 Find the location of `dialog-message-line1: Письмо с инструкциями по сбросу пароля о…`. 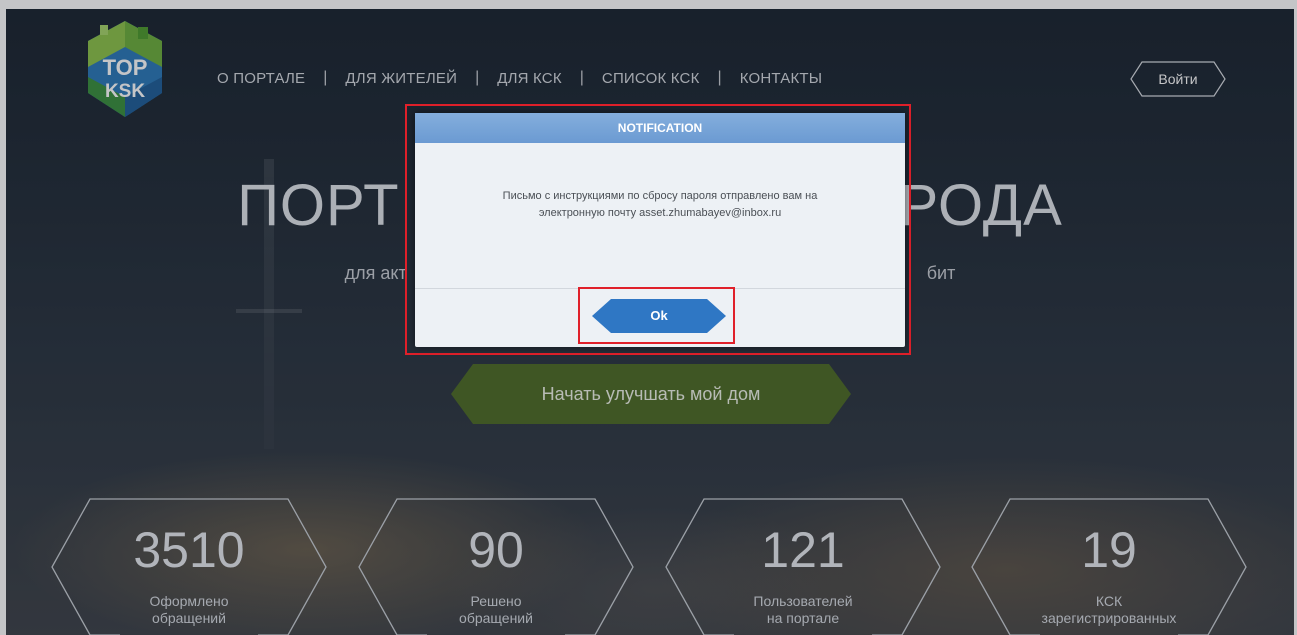

dialog-message-line1: Письмо с инструкциями по сбросу пароля о… is located at coordinates (660, 196).